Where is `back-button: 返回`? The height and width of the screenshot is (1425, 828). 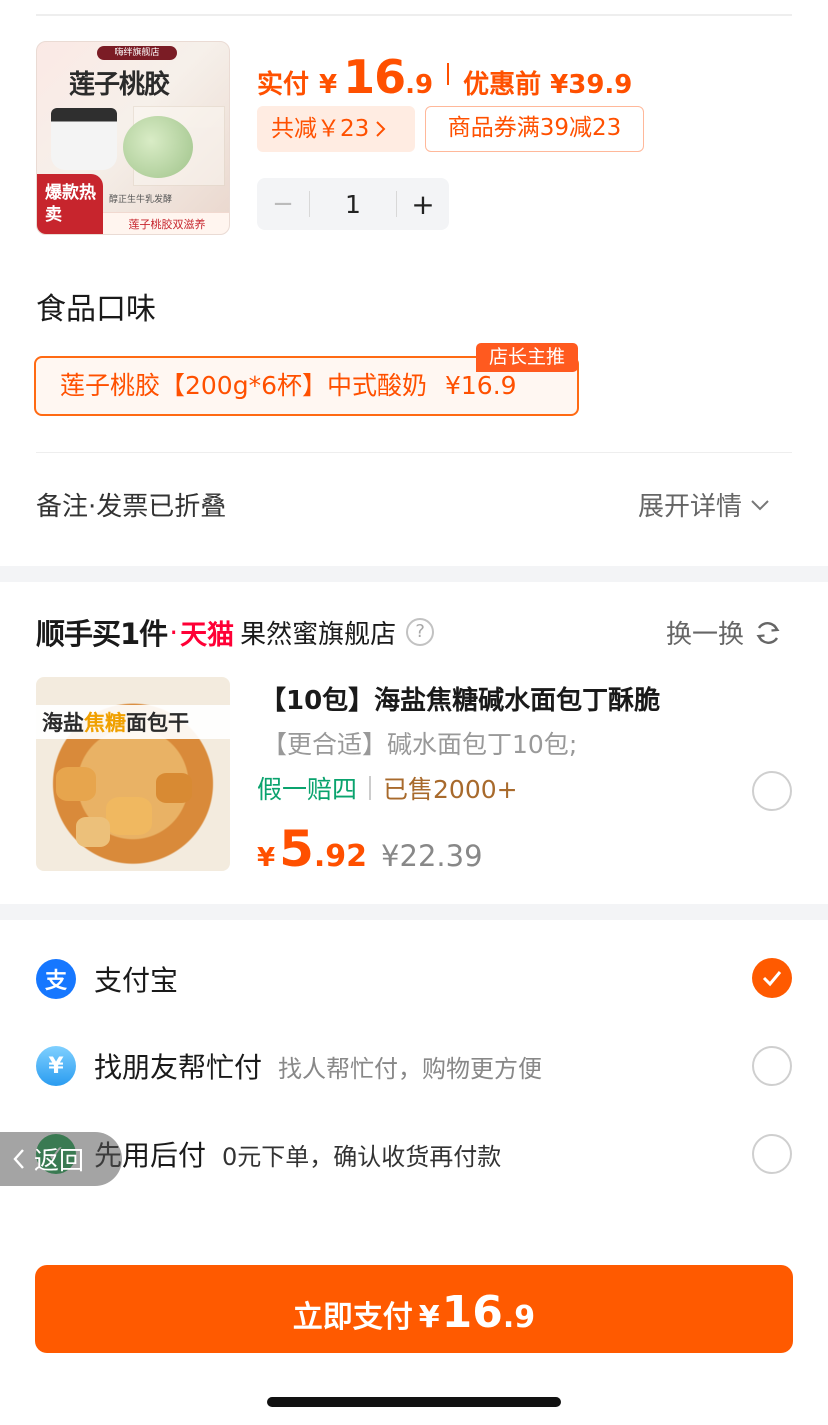
back-button: 返回 is located at coordinates (61, 1159).